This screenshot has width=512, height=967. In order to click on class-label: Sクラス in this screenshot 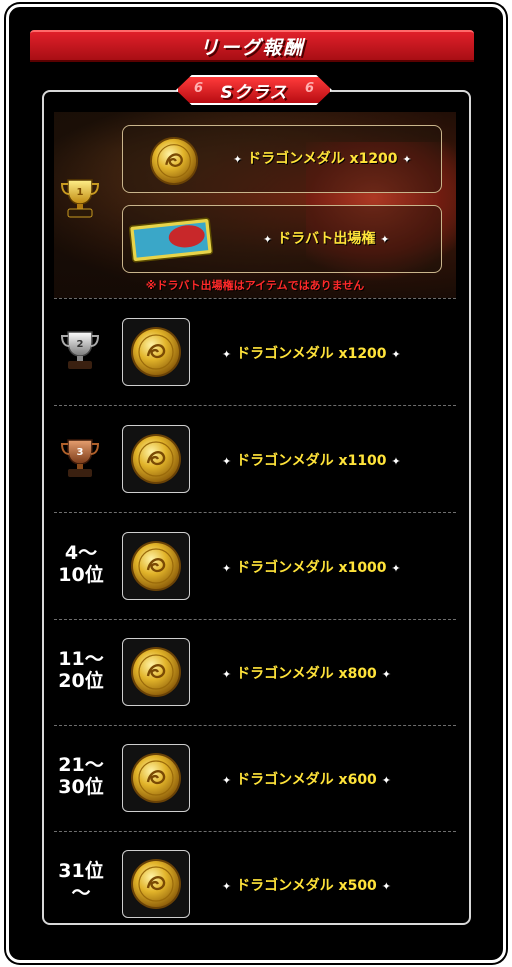, I will do `click(254, 92)`.